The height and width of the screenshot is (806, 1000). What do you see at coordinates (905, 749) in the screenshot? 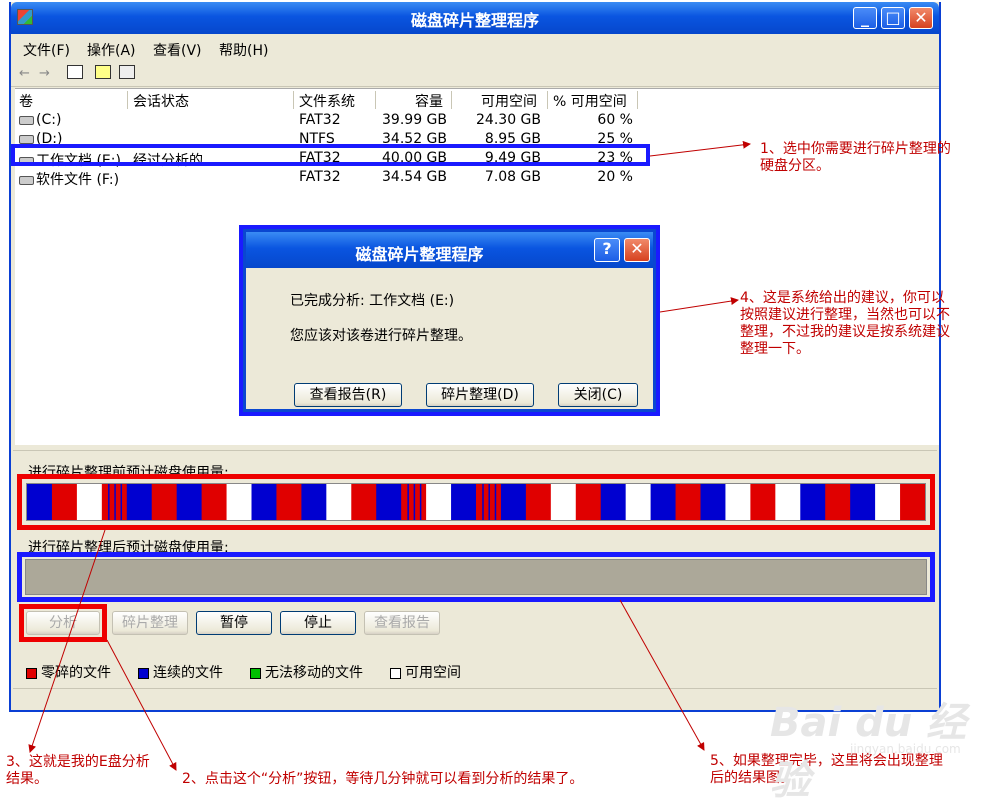
I see `baidu-watermark-url: jingyan.baidu.com` at bounding box center [905, 749].